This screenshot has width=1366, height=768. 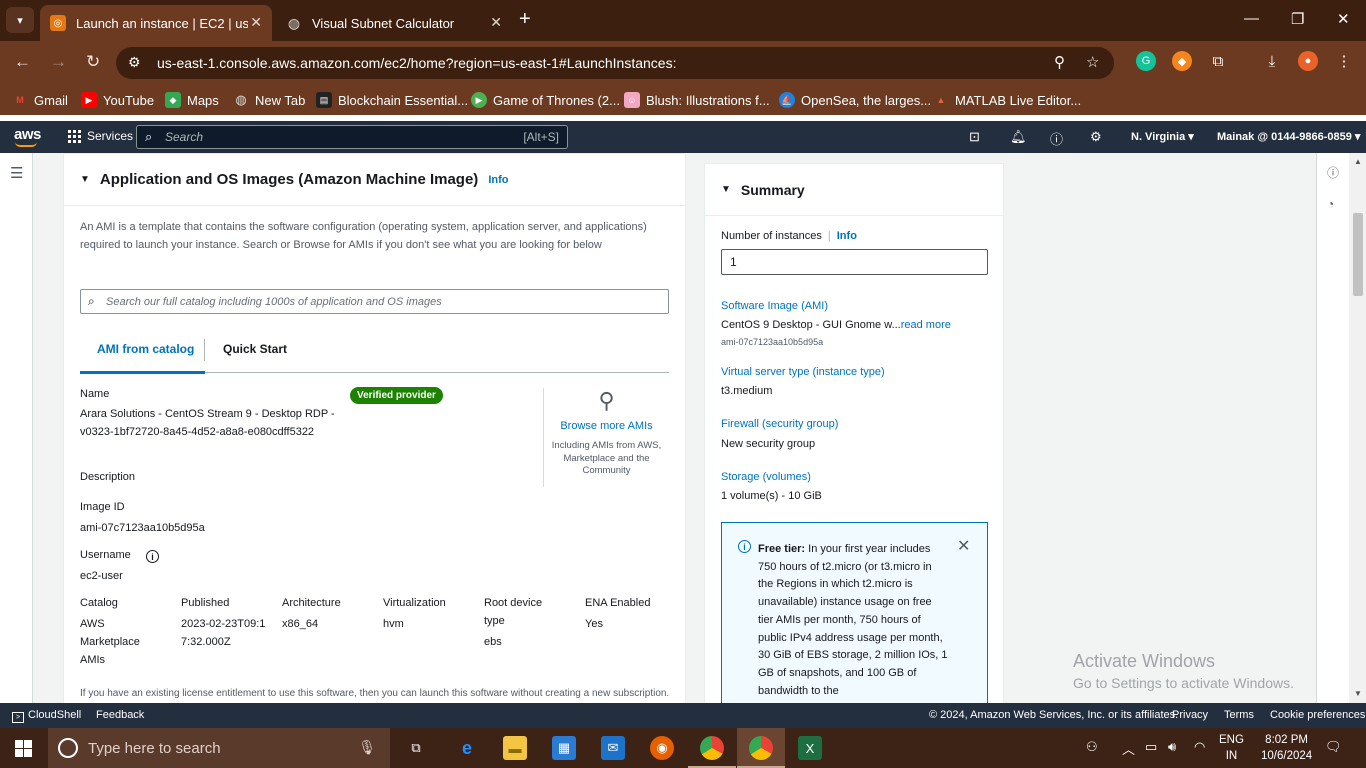 What do you see at coordinates (152, 556) in the screenshot?
I see `username-info-icon: i` at bounding box center [152, 556].